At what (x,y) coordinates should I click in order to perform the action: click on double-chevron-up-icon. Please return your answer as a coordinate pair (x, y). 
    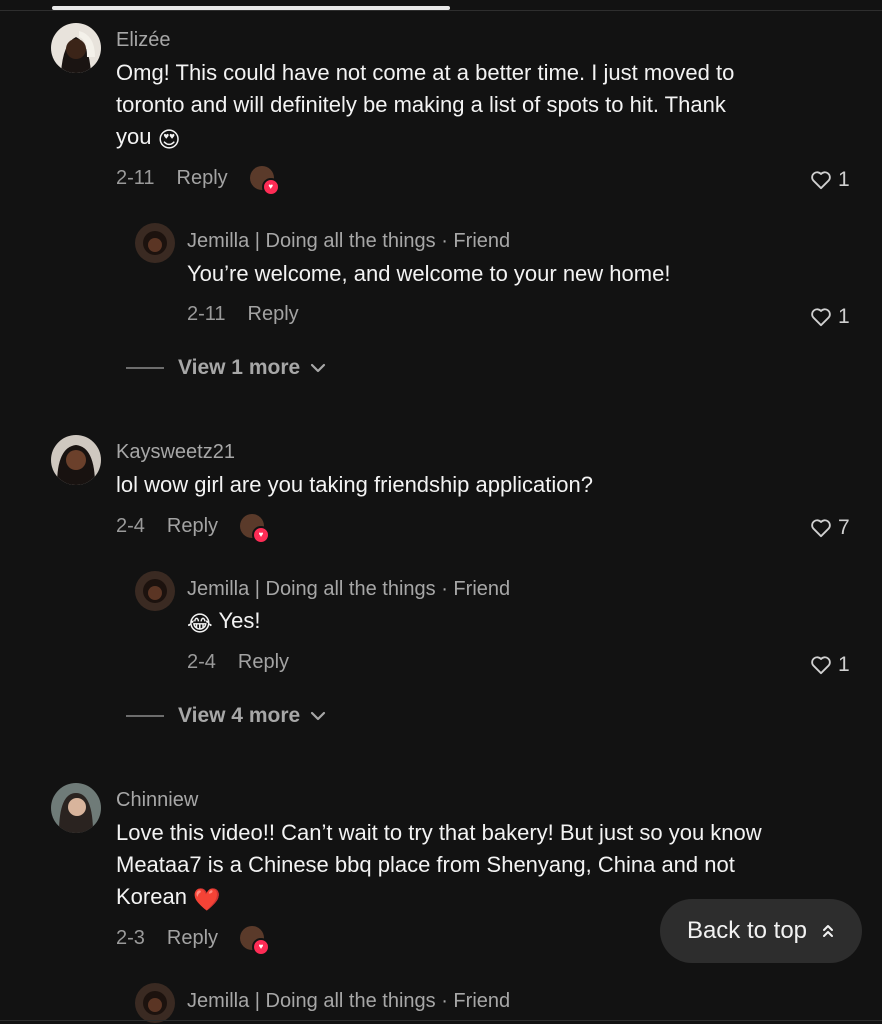
    Looking at the image, I should click on (828, 931).